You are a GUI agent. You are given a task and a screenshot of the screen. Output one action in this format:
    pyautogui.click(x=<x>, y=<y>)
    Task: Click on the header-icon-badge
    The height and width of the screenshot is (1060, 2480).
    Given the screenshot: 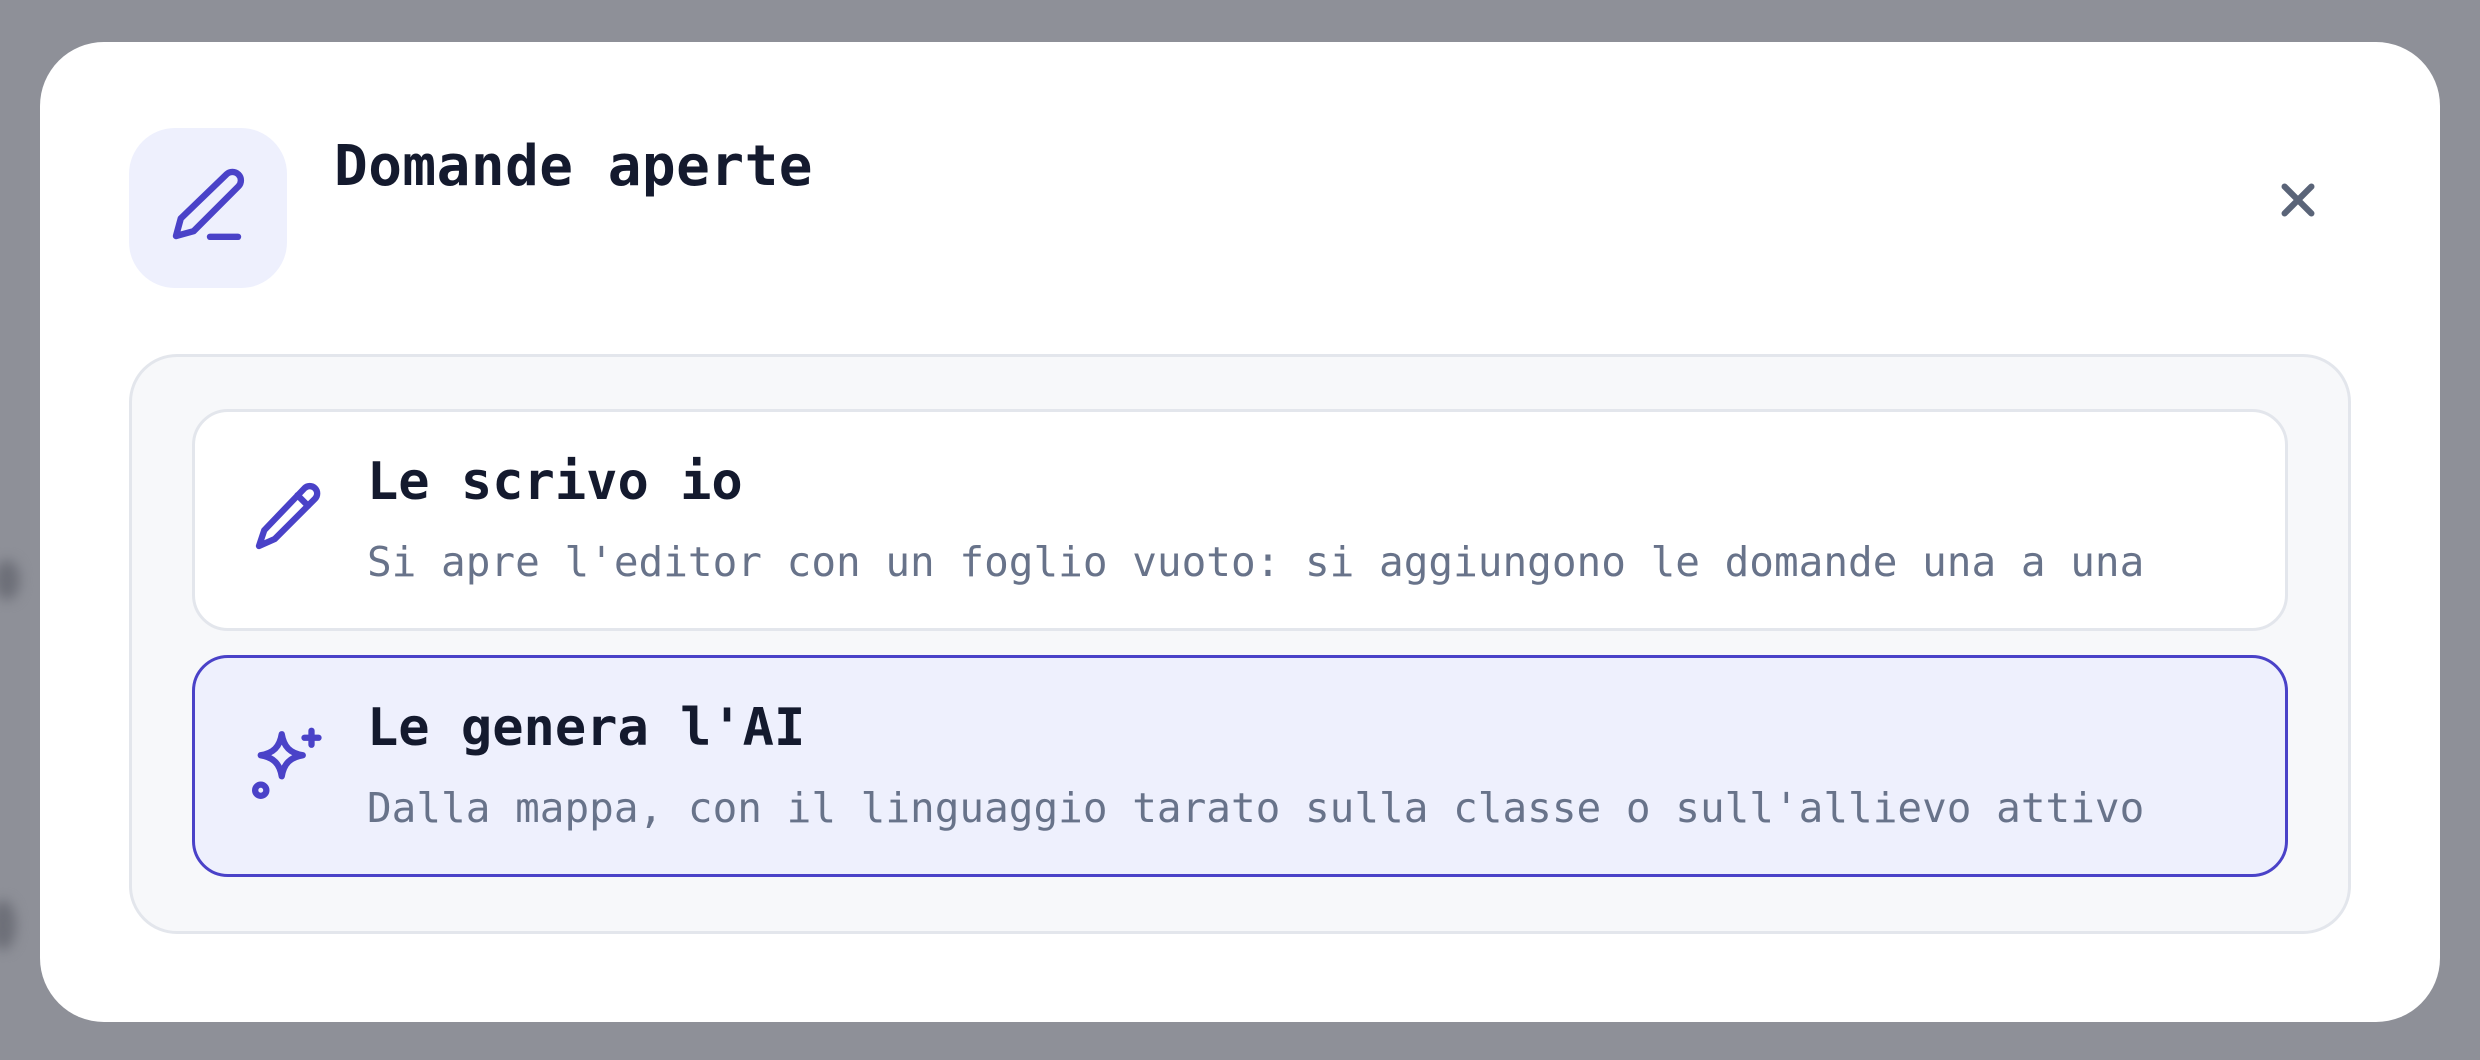 What is the action you would take?
    pyautogui.click(x=208, y=208)
    